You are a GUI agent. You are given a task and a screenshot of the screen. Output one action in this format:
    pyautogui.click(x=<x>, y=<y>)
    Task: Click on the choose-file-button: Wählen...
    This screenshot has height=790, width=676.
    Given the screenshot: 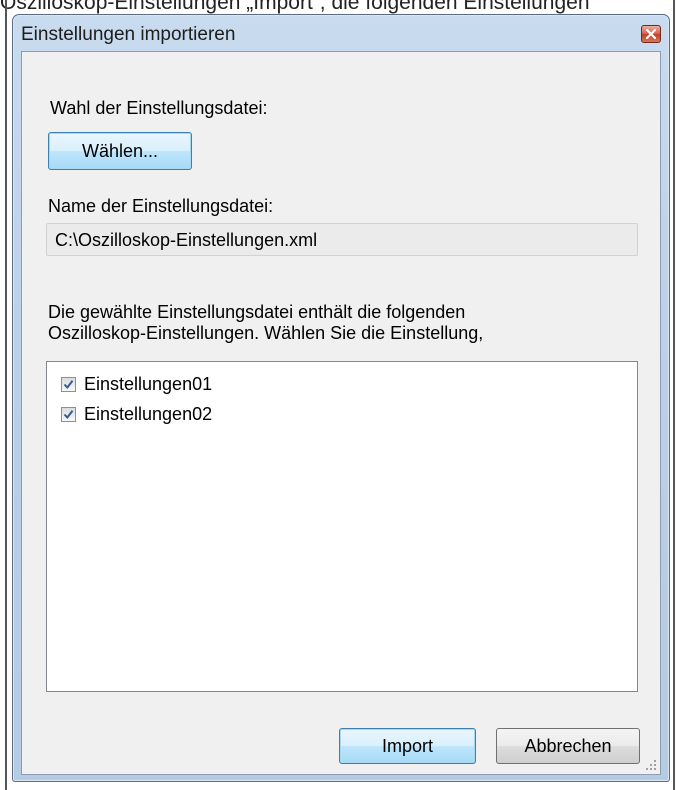 What is the action you would take?
    pyautogui.click(x=120, y=151)
    